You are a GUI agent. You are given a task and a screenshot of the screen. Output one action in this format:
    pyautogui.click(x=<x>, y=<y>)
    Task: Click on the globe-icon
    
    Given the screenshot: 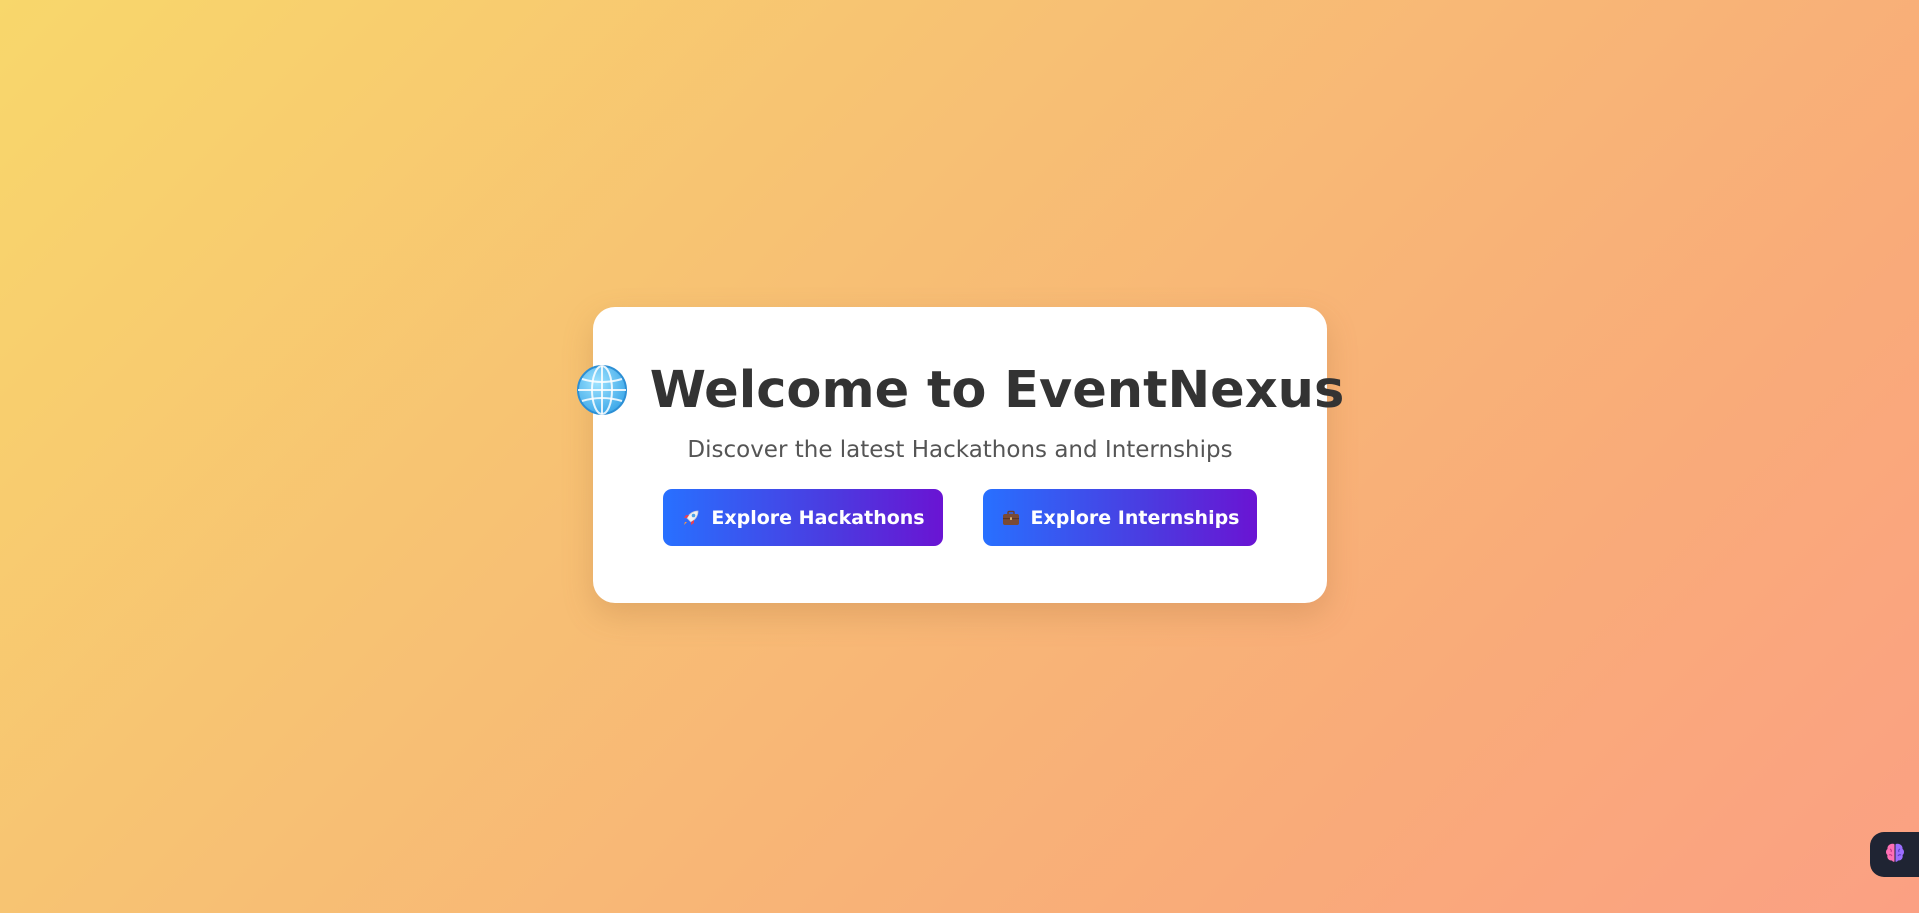 What is the action you would take?
    pyautogui.click(x=602, y=390)
    